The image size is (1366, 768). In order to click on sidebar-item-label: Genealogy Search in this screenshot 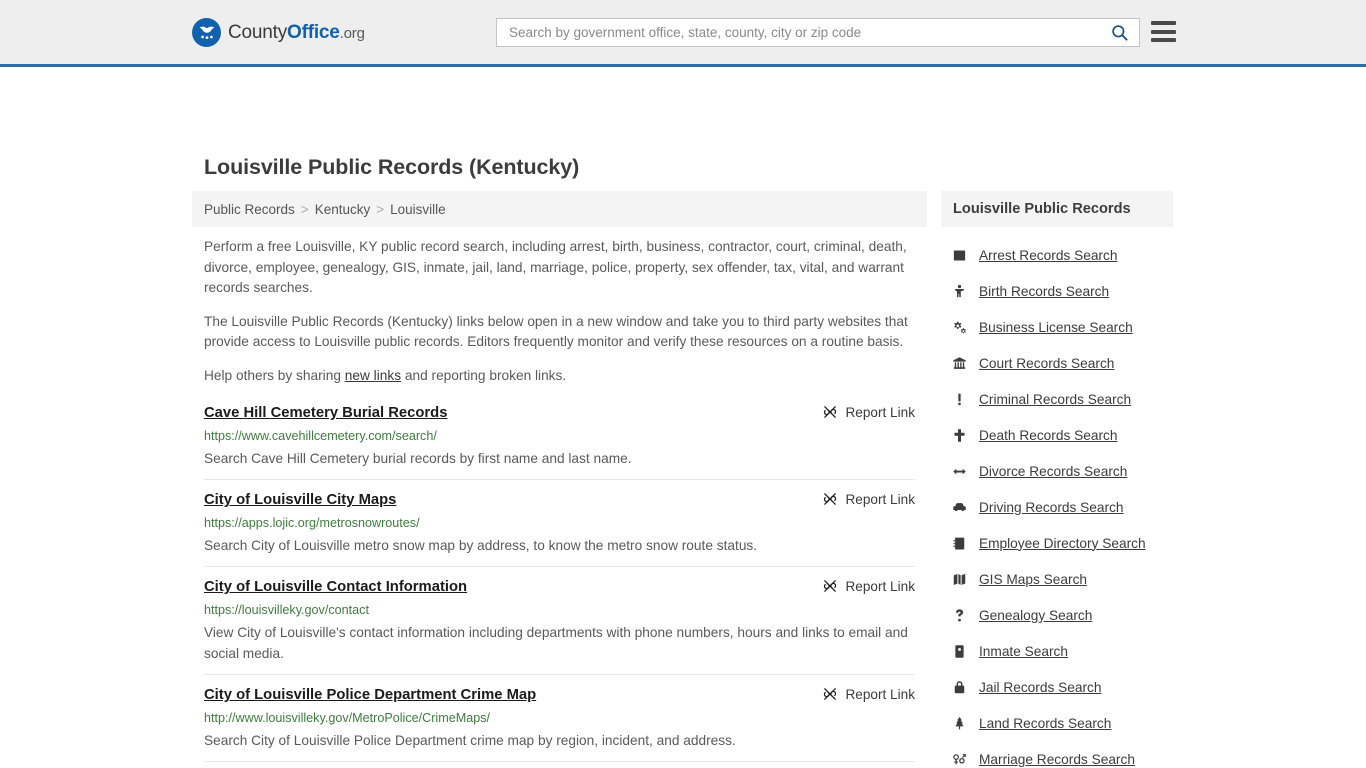, I will do `click(1036, 615)`.